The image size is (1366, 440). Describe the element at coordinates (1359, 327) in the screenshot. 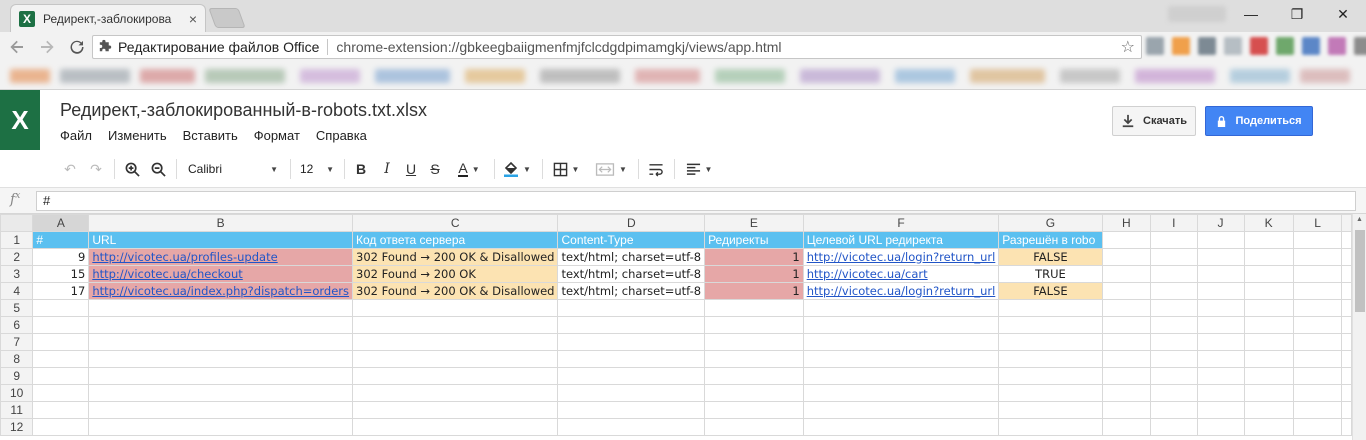

I see `vertical-scrollbar: ▲` at that location.